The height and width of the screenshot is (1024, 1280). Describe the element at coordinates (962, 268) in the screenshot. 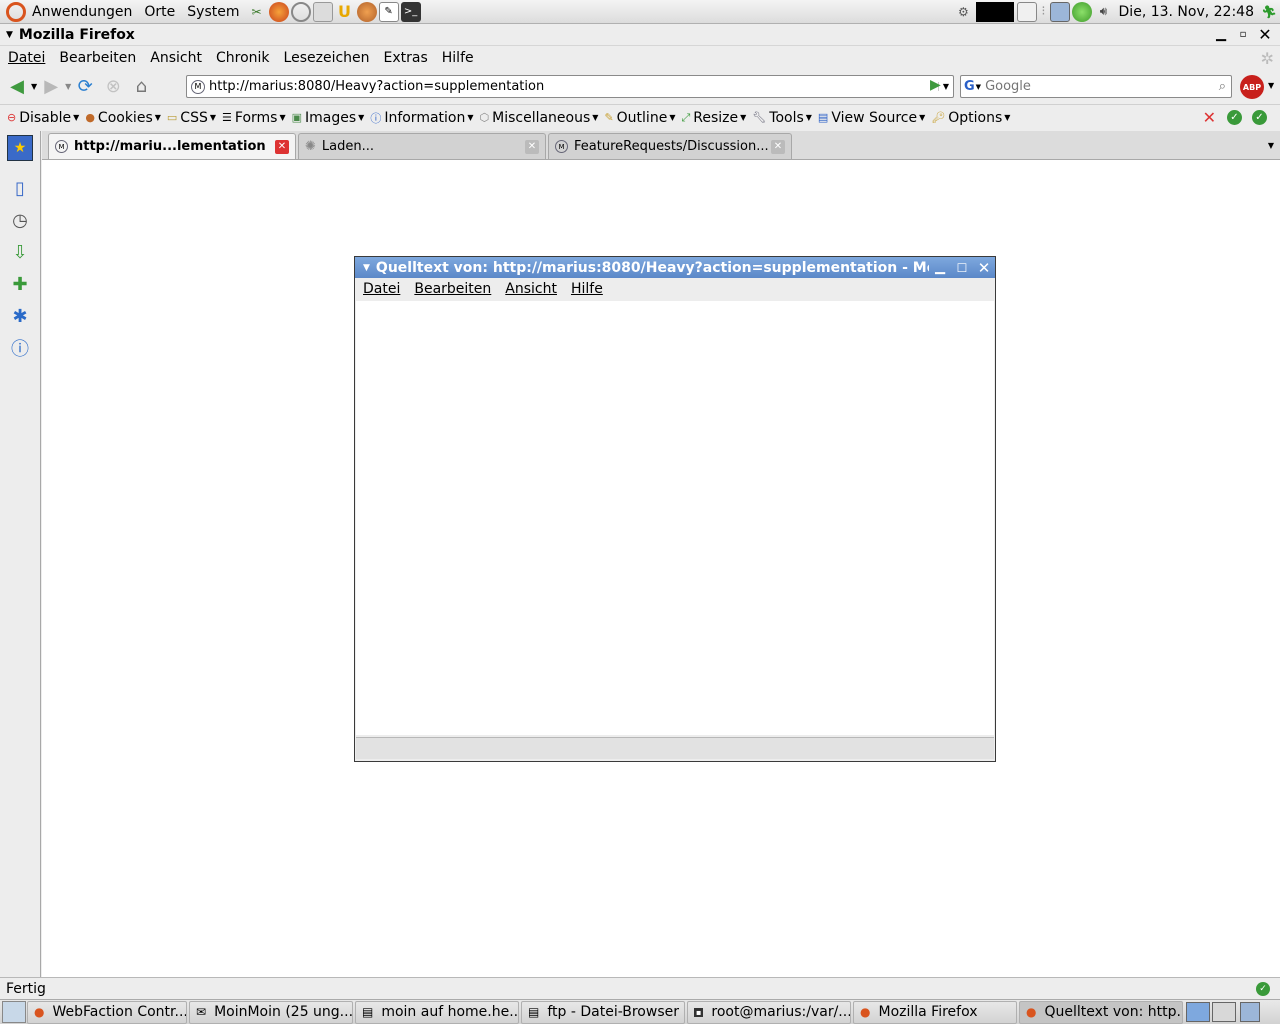

I see `popup-maximize-icon: ☐` at that location.